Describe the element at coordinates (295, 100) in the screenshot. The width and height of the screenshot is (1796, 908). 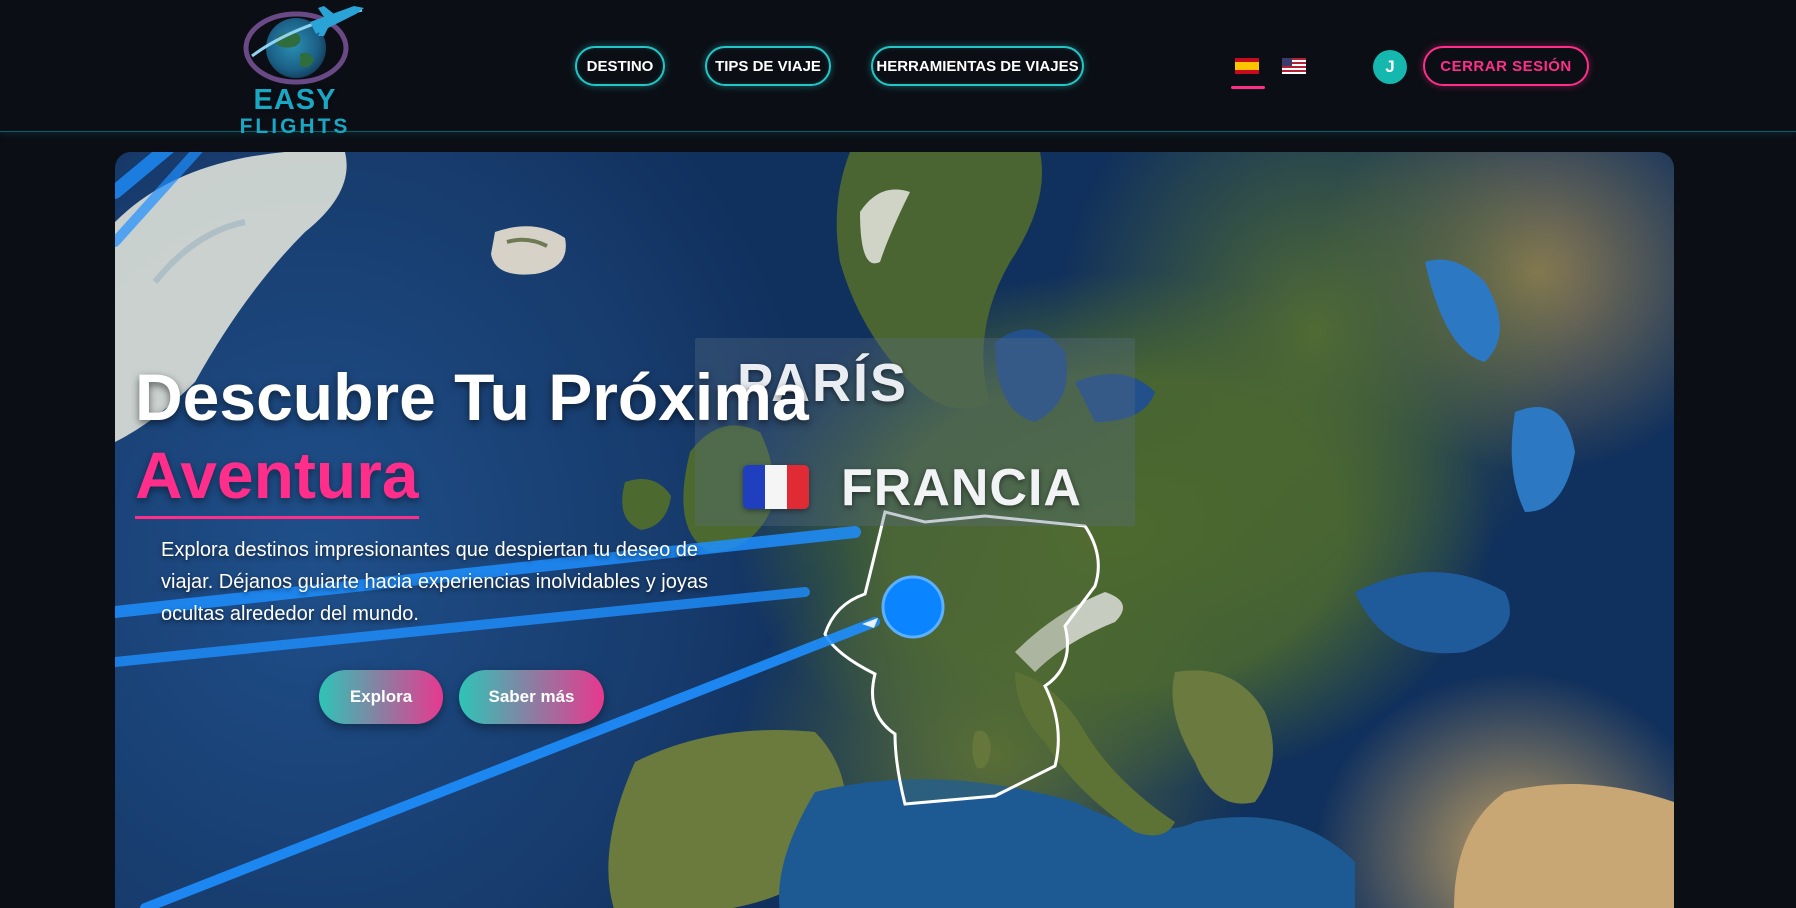
I see `logo-line-1: EASY` at that location.